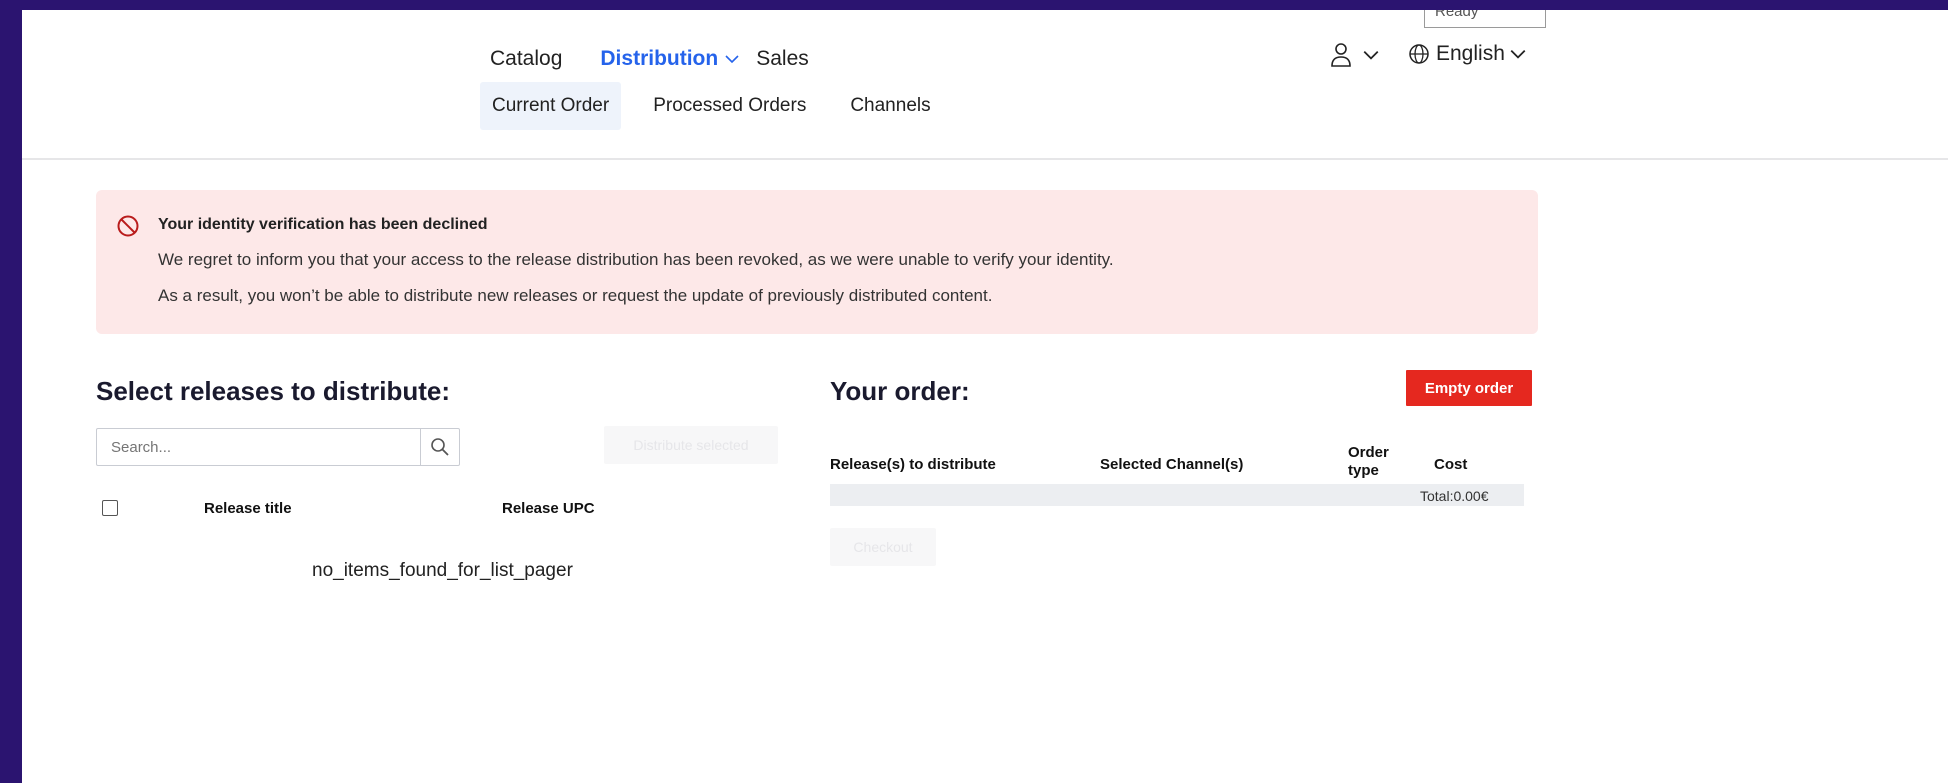 The image size is (1948, 783). I want to click on releases-heading: Select releases to distribute:, so click(273, 391).